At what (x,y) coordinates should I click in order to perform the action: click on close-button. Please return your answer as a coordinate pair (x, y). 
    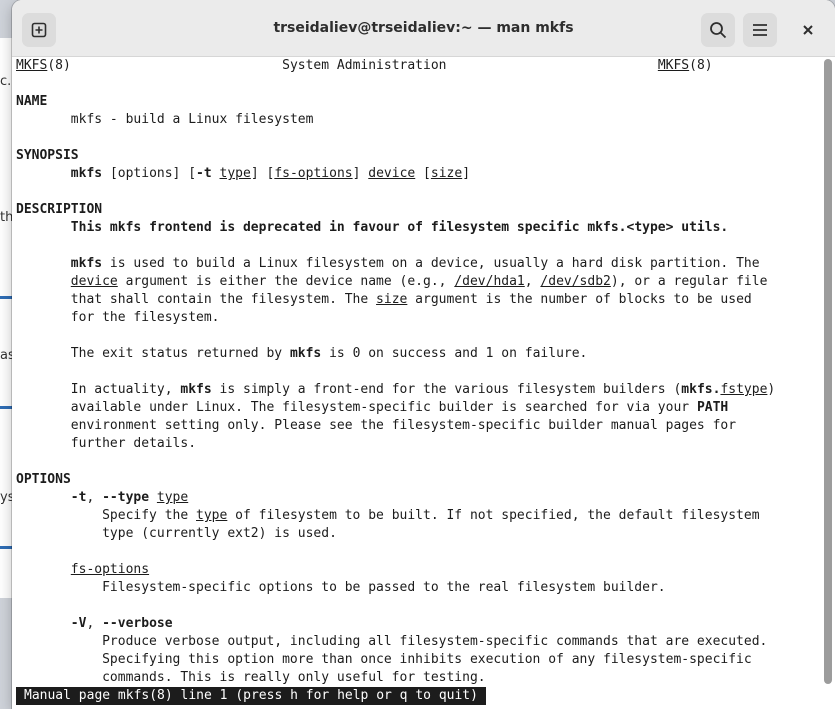
    Looking at the image, I should click on (808, 30).